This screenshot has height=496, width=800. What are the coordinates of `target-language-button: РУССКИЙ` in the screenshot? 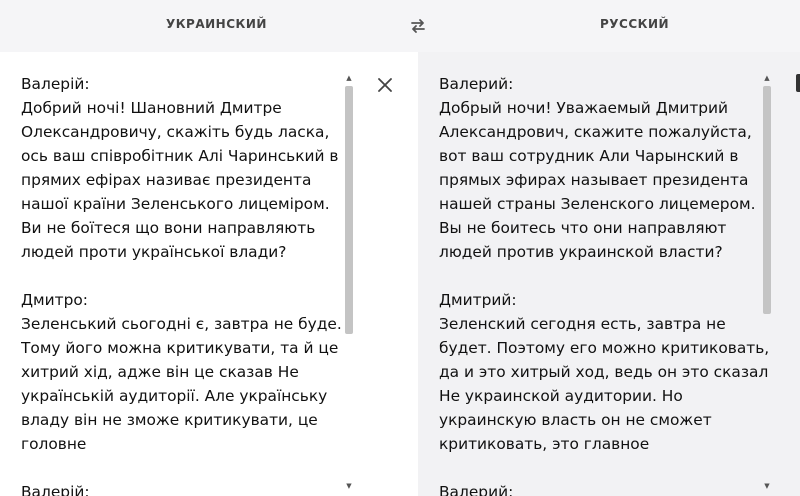 It's located at (634, 24).